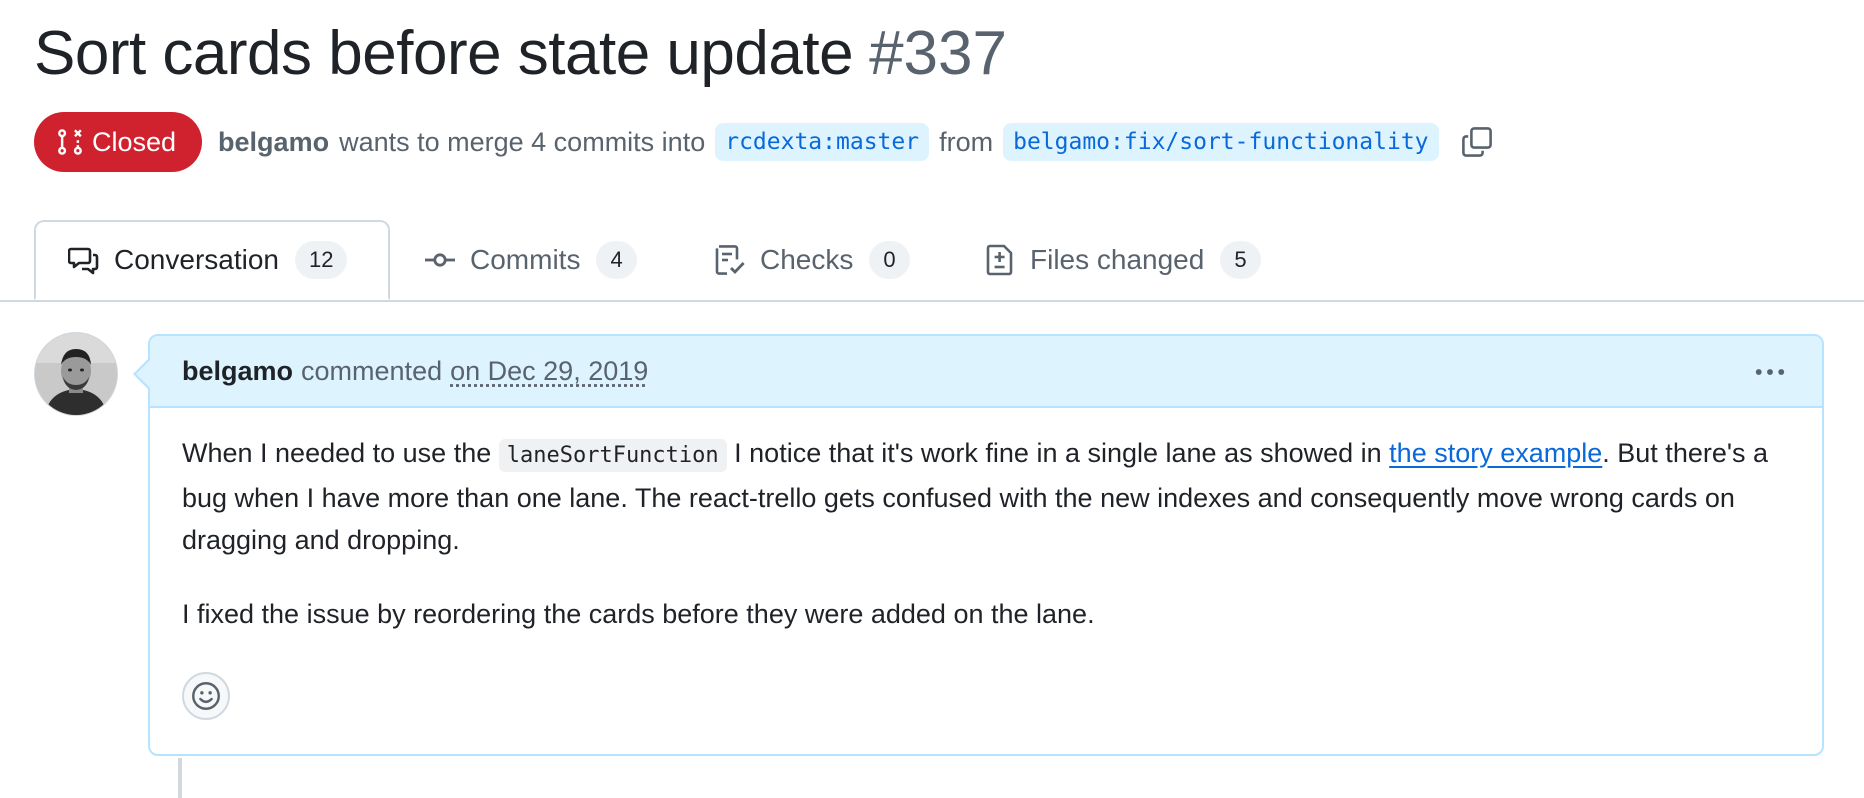 The height and width of the screenshot is (798, 1864). I want to click on copy-icon, so click(1476, 142).